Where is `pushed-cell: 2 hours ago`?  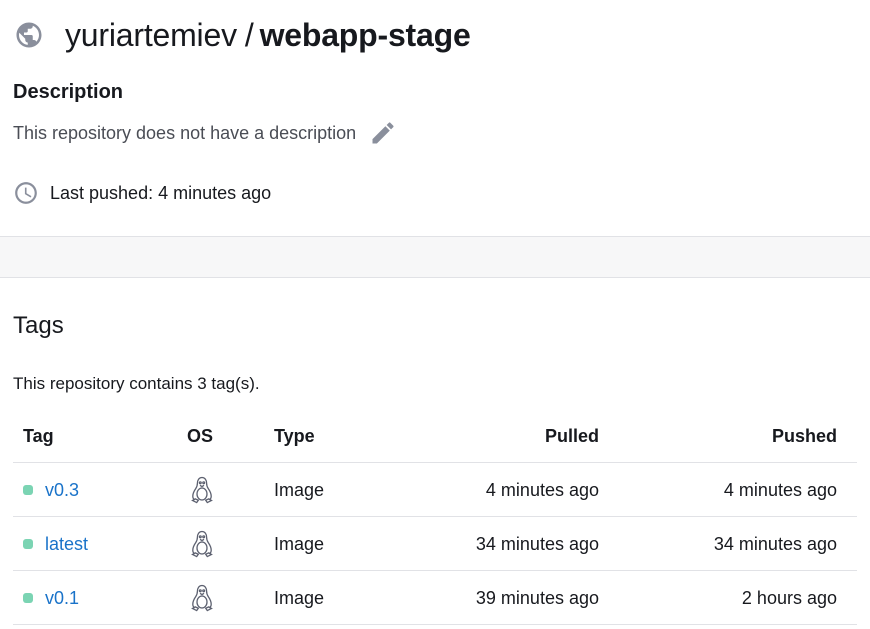 pushed-cell: 2 hours ago is located at coordinates (789, 597).